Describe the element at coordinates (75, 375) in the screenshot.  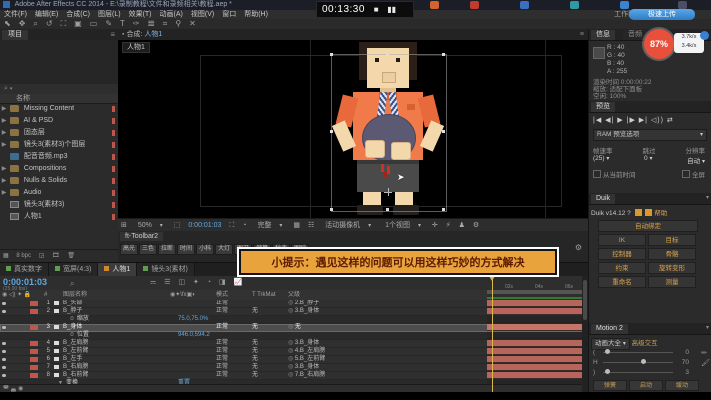
I see `layer-name: B_右前臂` at that location.